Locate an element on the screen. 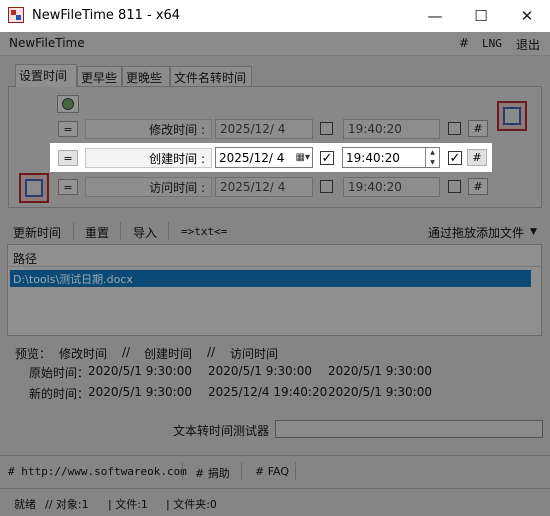 The image size is (550, 516). create-time-value: 19:40:20 is located at coordinates (373, 157).